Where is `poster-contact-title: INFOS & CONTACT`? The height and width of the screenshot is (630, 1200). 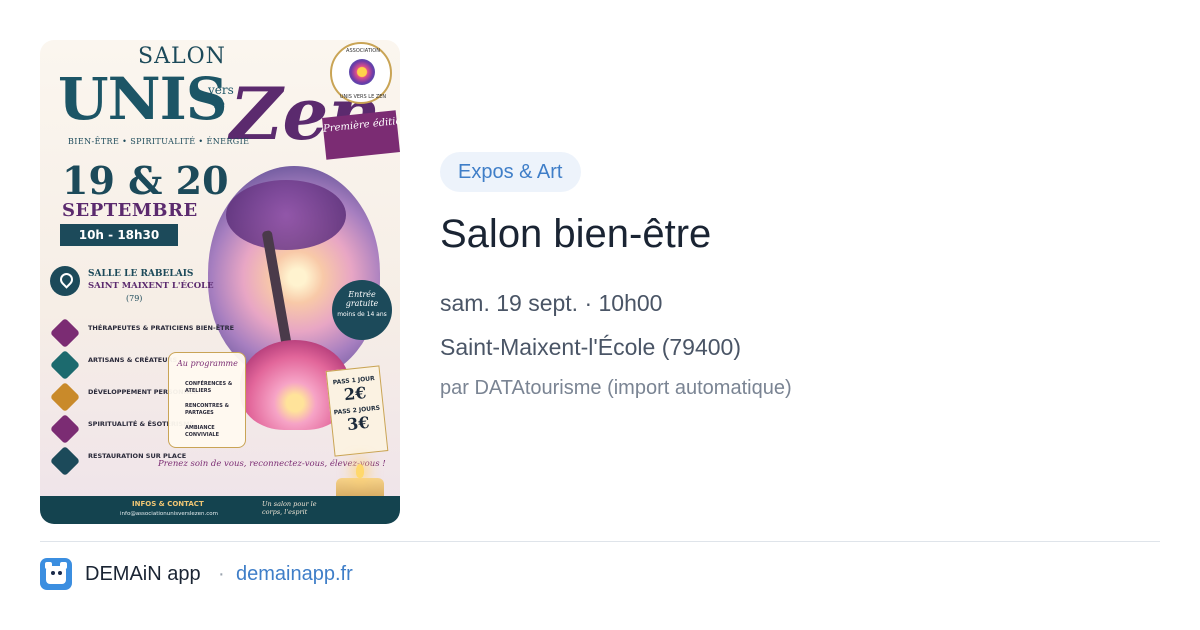 poster-contact-title: INFOS & CONTACT is located at coordinates (168, 504).